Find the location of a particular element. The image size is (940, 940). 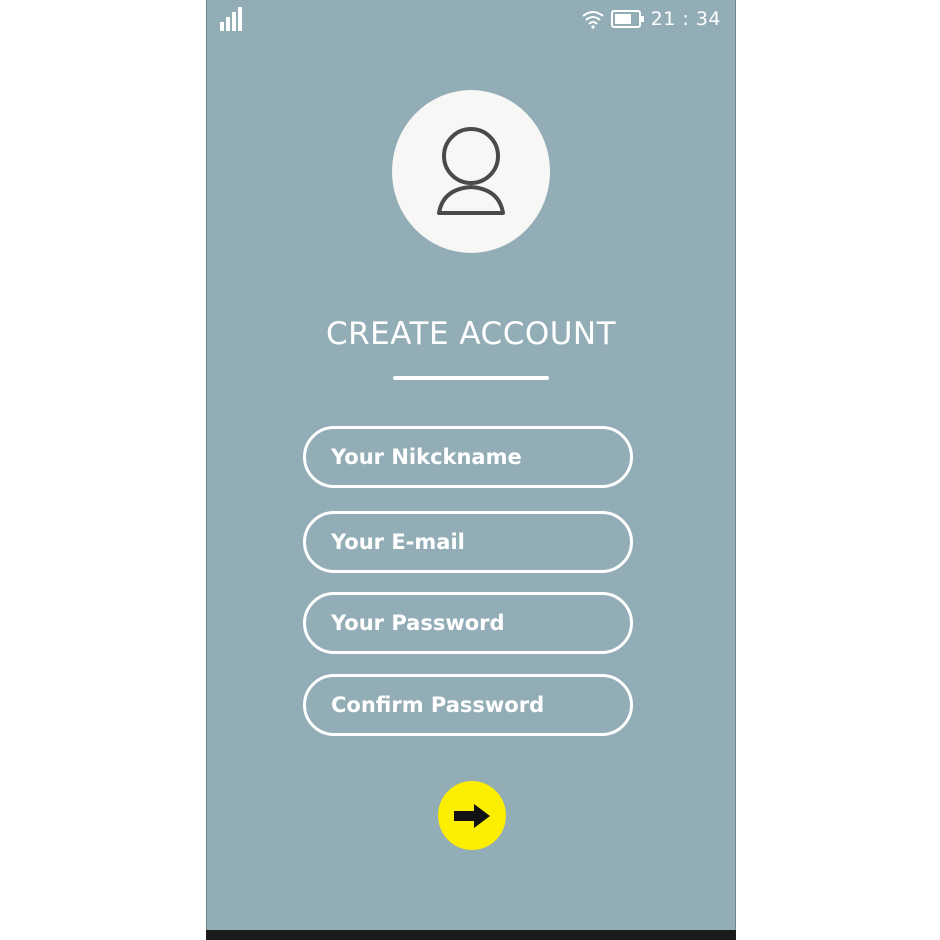

avatar is located at coordinates (471, 171).